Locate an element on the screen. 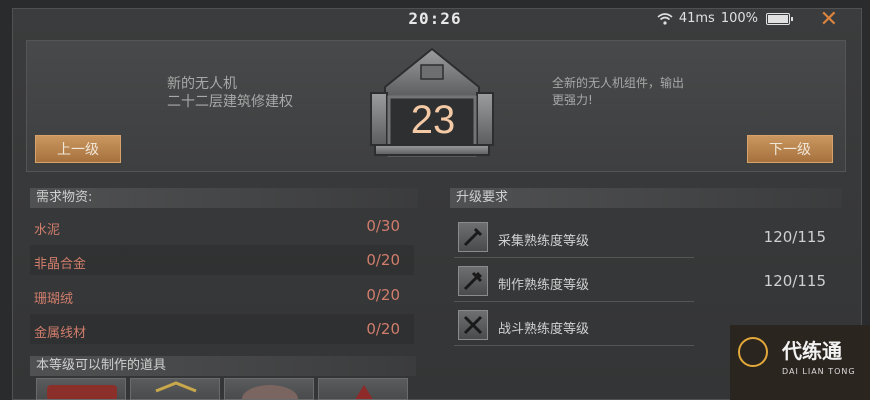 The height and width of the screenshot is (400, 870). requirement-row: 制作熟练度等级 120/115 is located at coordinates (649, 282).